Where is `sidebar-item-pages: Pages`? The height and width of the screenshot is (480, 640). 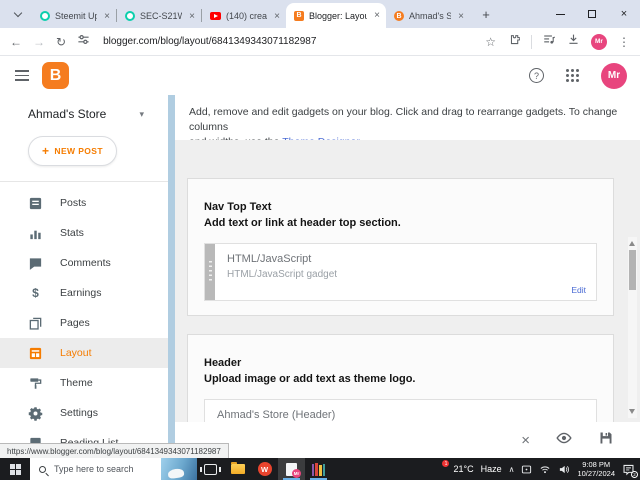
sidebar-item-pages: Pages is located at coordinates (84, 323).